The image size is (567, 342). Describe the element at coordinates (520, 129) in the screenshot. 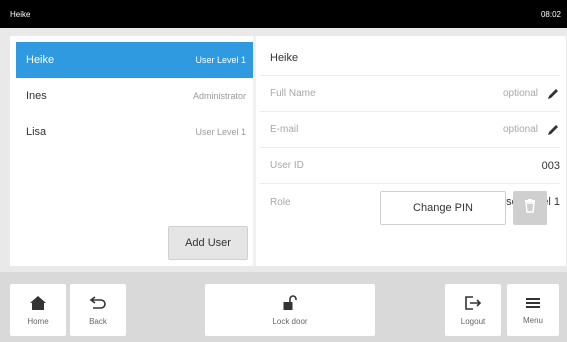

I see `email-value: optional` at that location.